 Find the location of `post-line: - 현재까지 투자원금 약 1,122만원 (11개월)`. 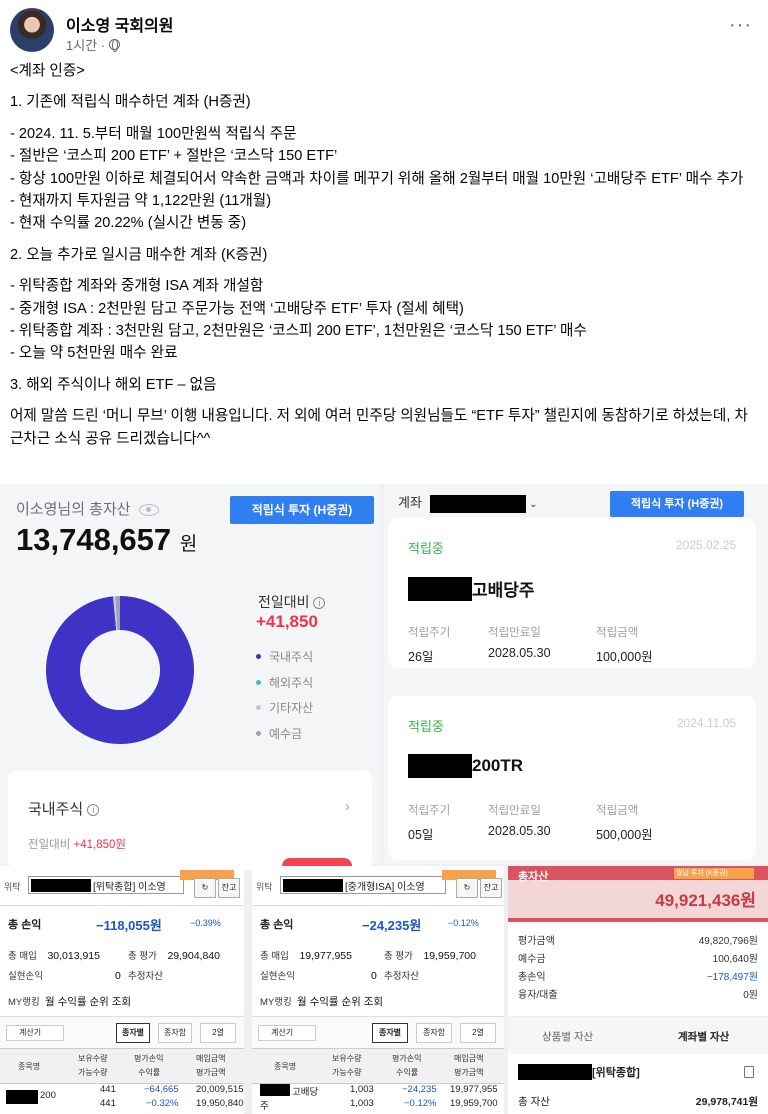

post-line: - 현재까지 투자원금 약 1,122만원 (11개월) is located at coordinates (141, 201).